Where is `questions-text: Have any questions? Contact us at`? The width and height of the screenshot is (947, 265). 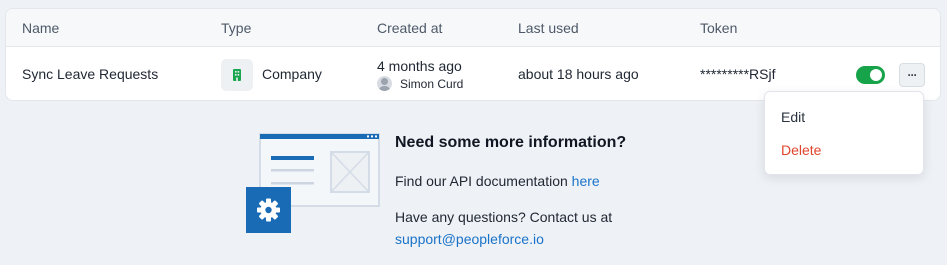
questions-text: Have any questions? Contact us at is located at coordinates (504, 217).